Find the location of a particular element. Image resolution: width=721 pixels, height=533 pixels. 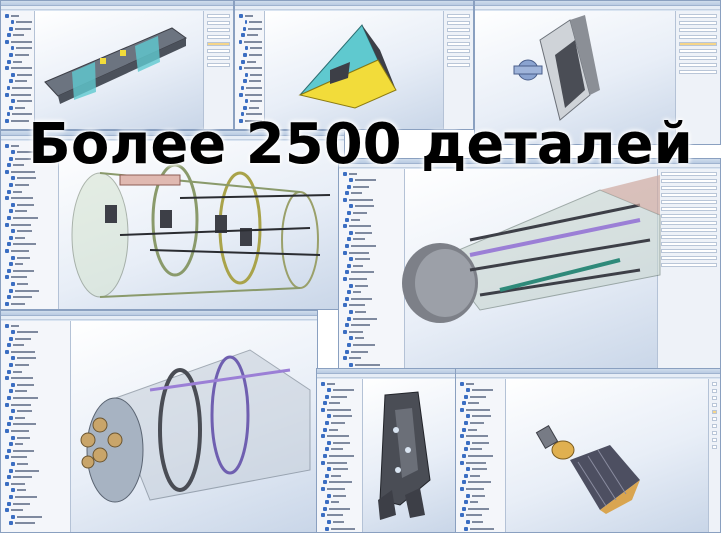

engine-module-model is located at coordinates (195, 426).